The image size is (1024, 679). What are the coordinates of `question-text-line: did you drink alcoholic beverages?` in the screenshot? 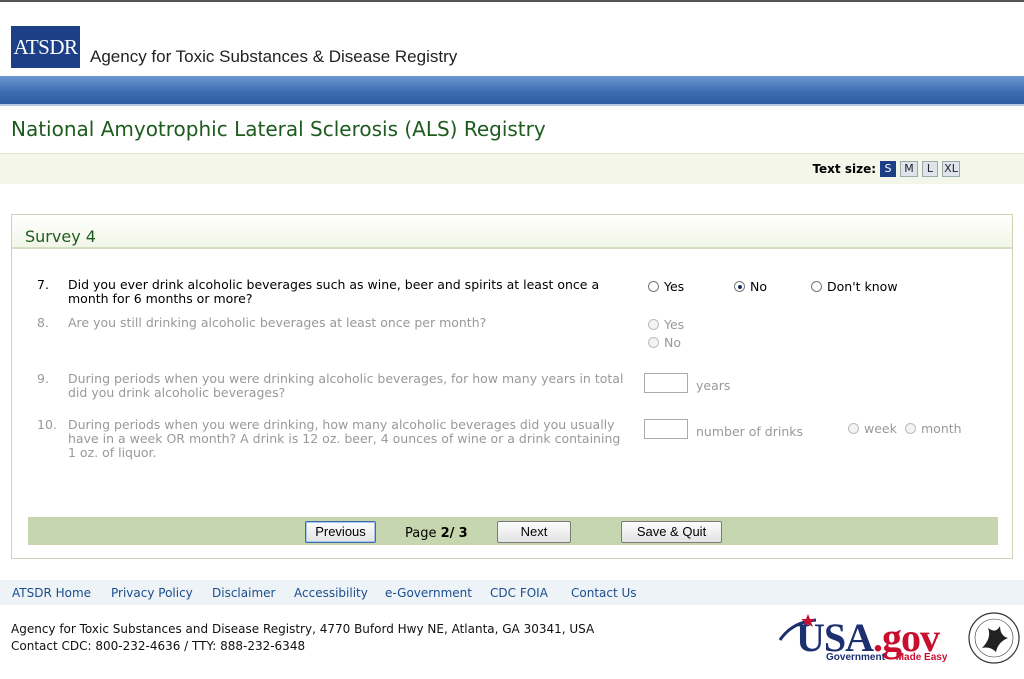 It's located at (177, 392).